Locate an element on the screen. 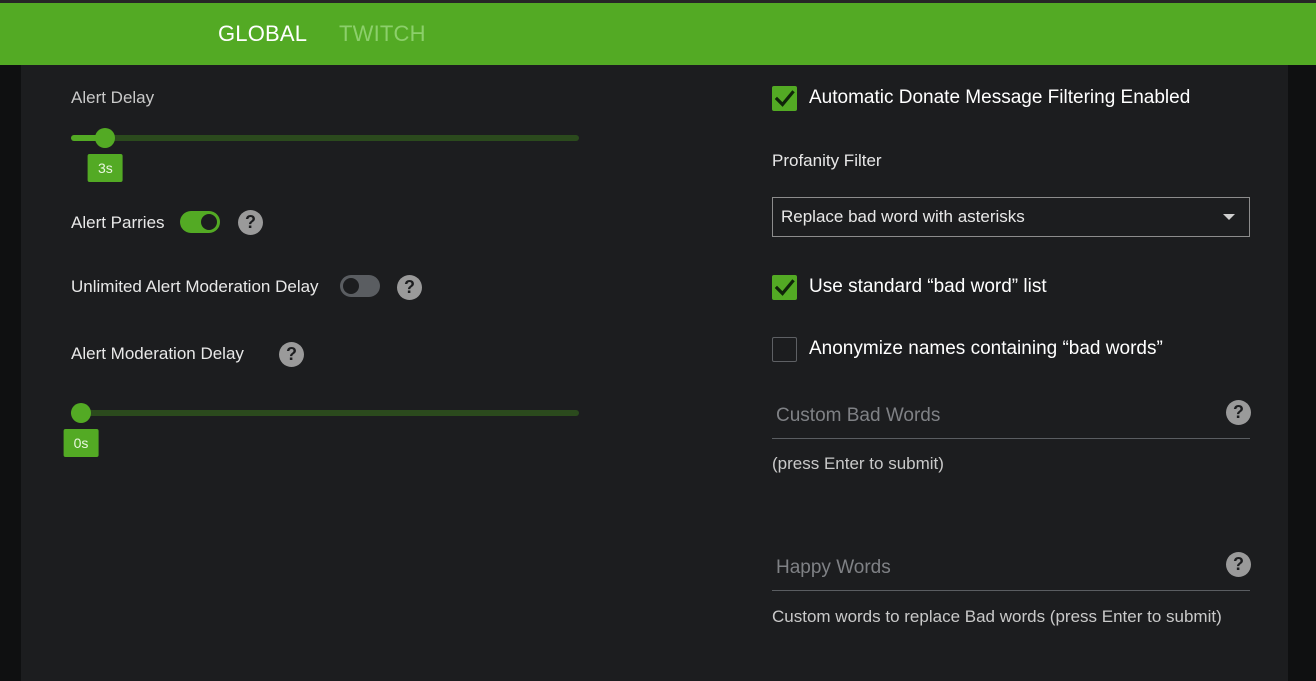 This screenshot has height=681, width=1316. anonymize-label: Anonymize names containing “bad words” is located at coordinates (986, 348).